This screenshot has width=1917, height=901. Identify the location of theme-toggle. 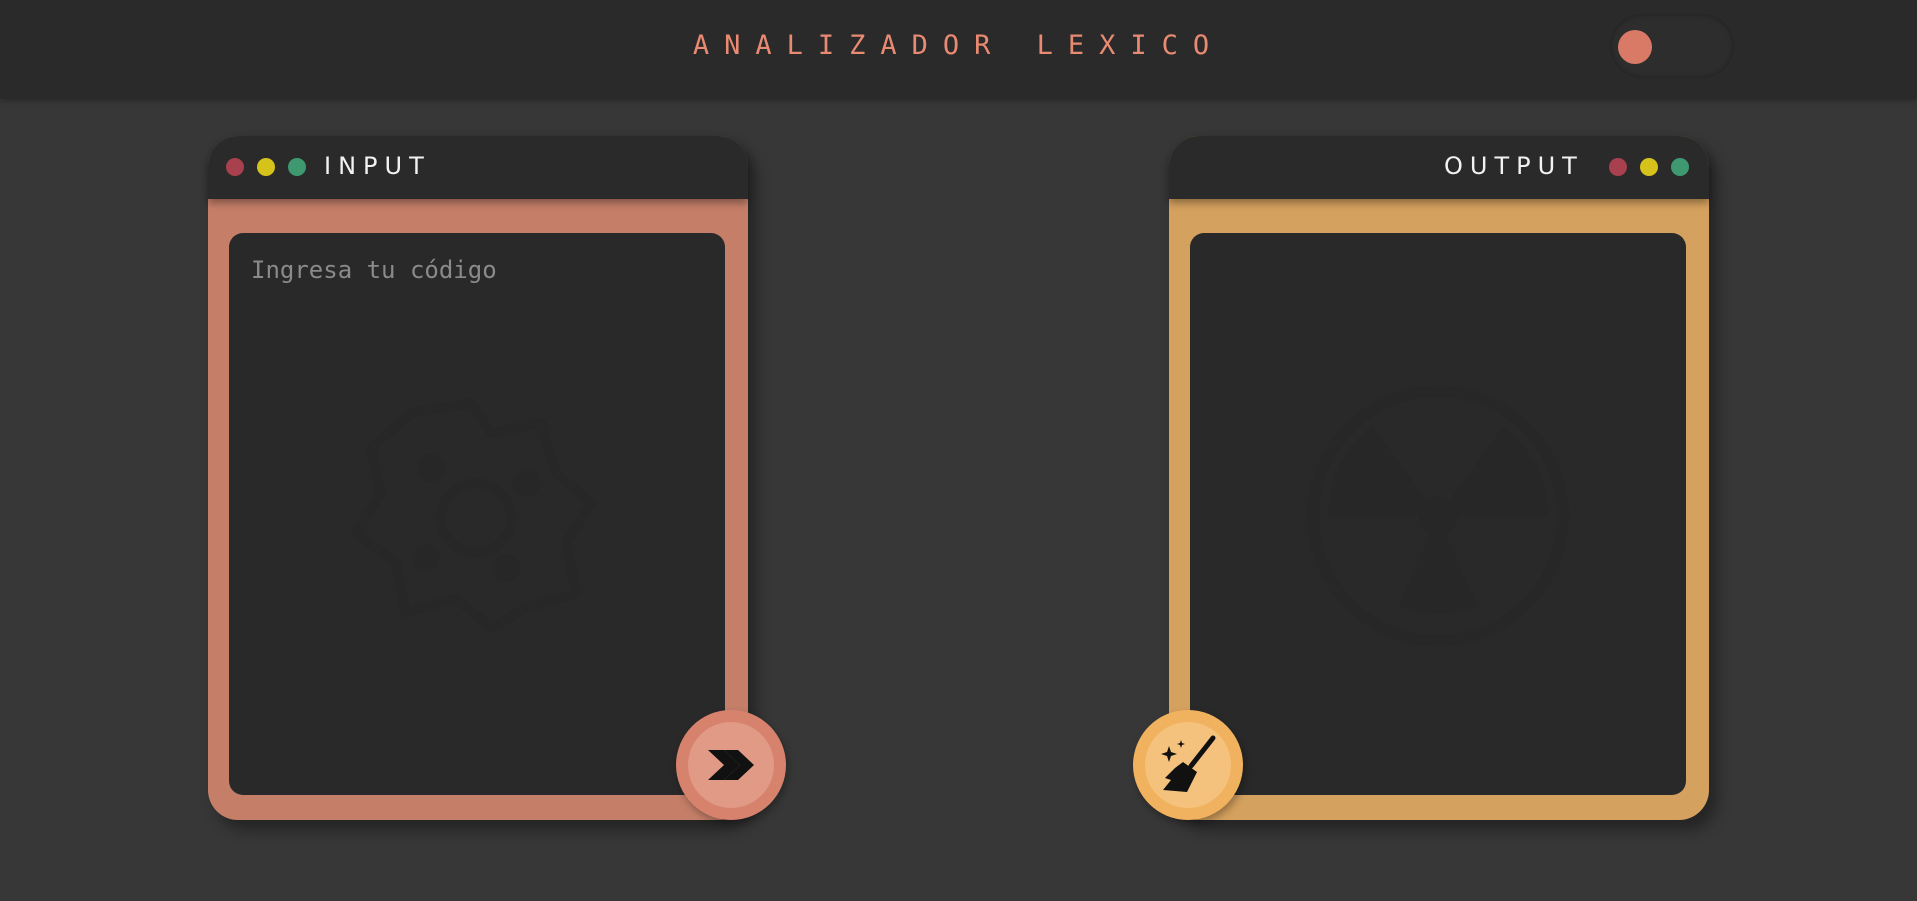
(1672, 46).